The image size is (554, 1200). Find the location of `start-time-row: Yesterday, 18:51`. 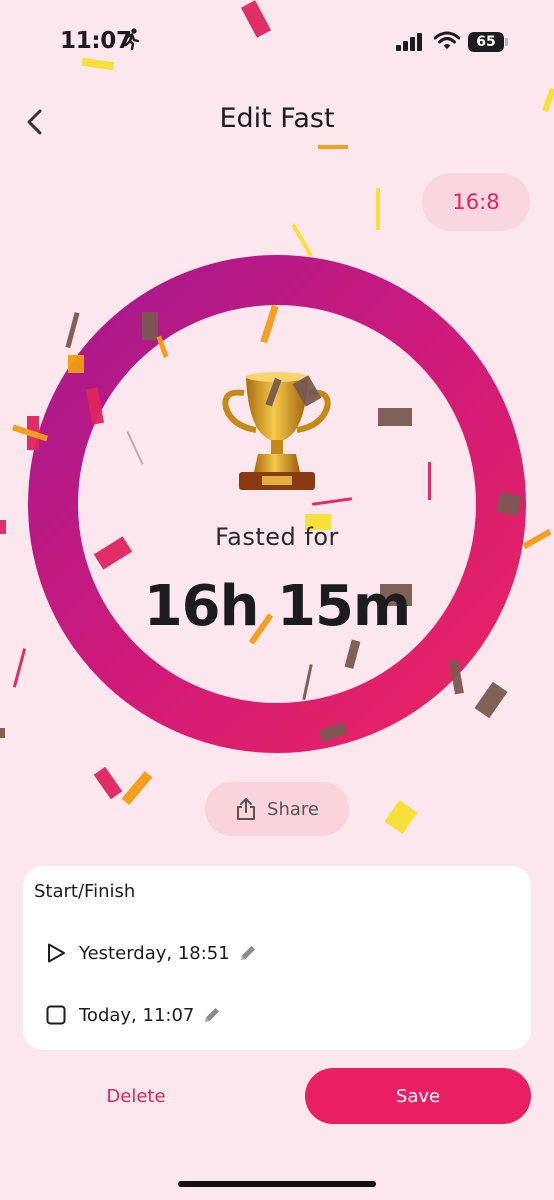

start-time-row: Yesterday, 18:51 is located at coordinates (151, 953).